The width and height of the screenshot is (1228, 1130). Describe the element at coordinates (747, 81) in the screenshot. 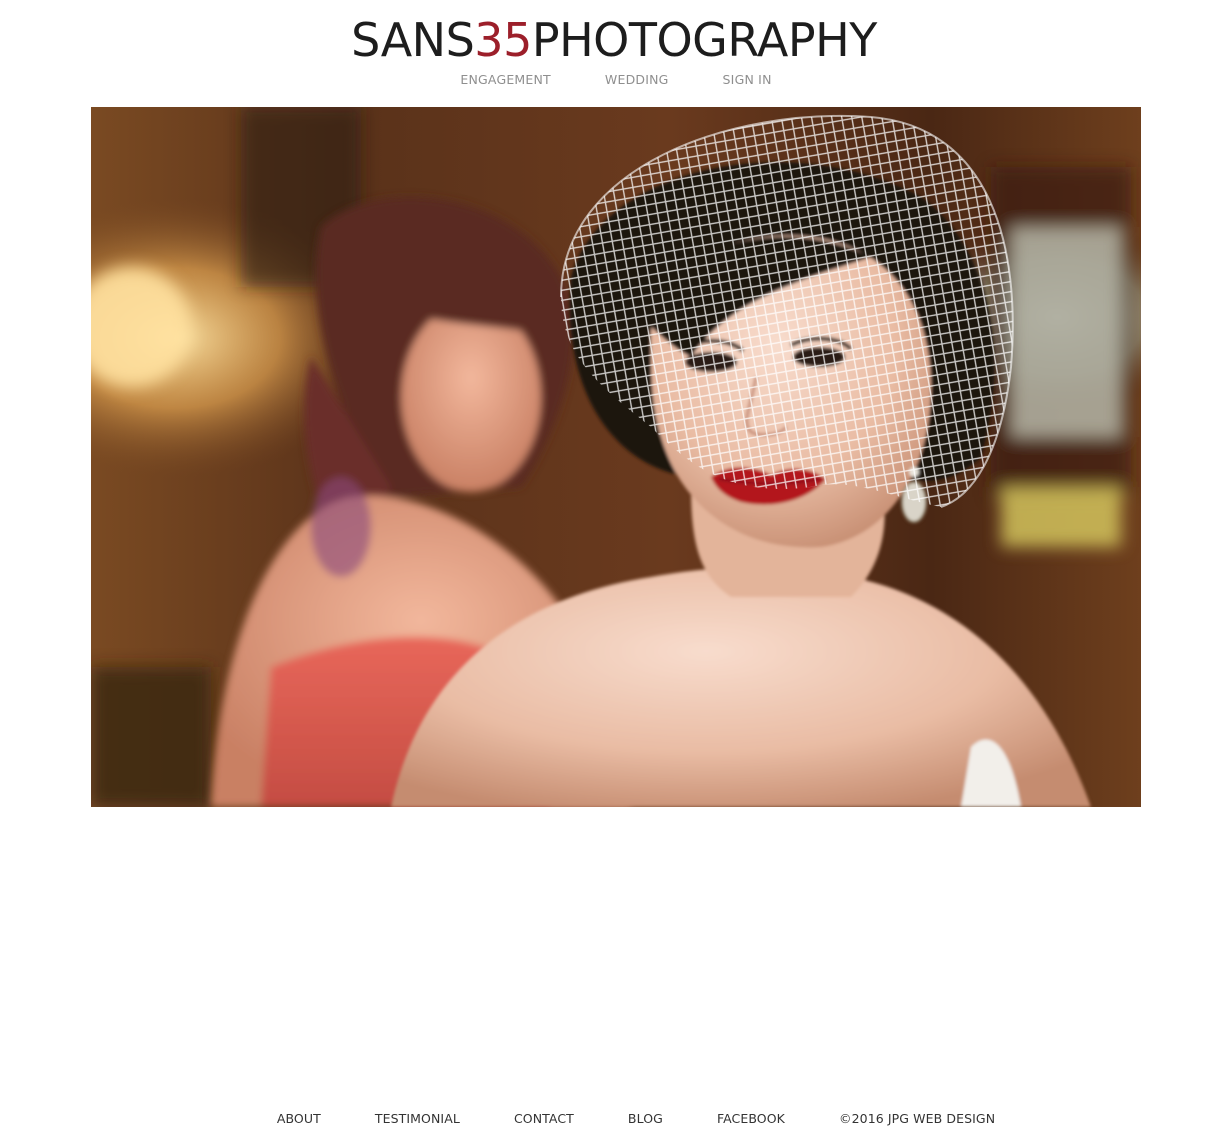

I see `nav-link-sign-in: SIGN IN` at that location.